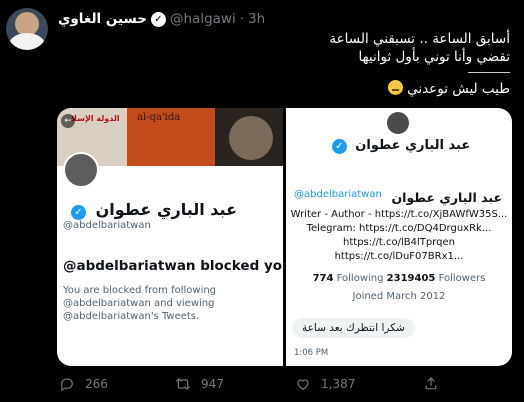 Image resolution: width=524 pixels, height=402 pixels. What do you see at coordinates (447, 197) in the screenshot?
I see `dm-card-name: عبد الباري عطوان` at bounding box center [447, 197].